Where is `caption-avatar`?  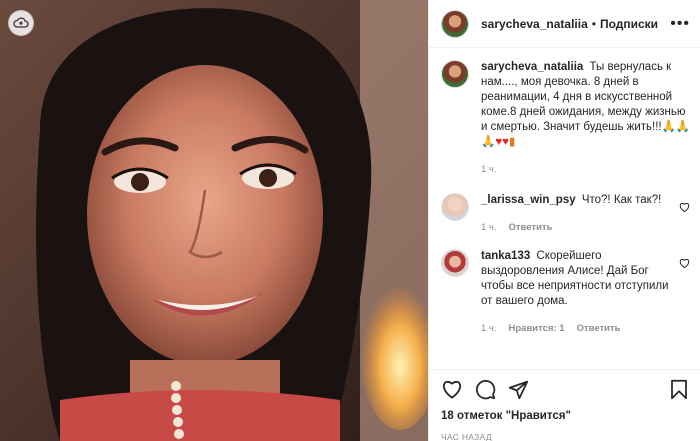 caption-avatar is located at coordinates (455, 74).